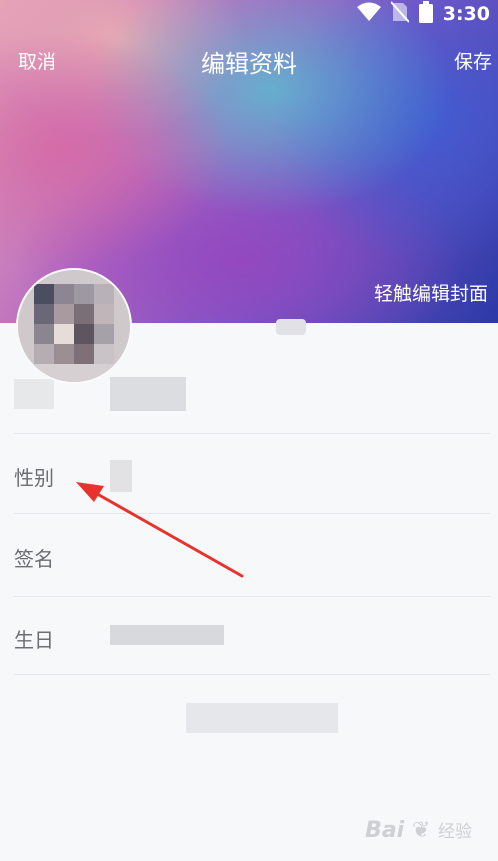  What do you see at coordinates (121, 476) in the screenshot?
I see `gender-value-redacted` at bounding box center [121, 476].